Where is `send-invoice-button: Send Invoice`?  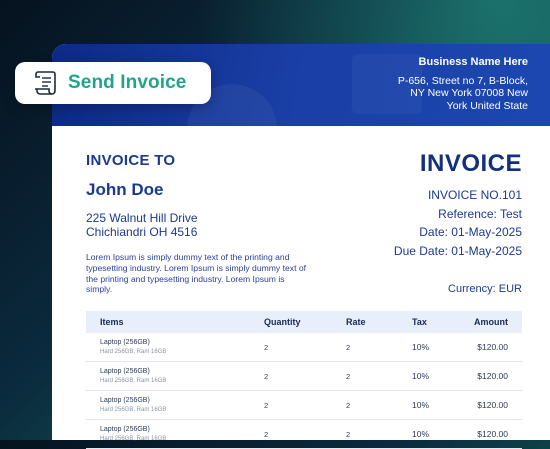
send-invoice-button: Send Invoice is located at coordinates (113, 83).